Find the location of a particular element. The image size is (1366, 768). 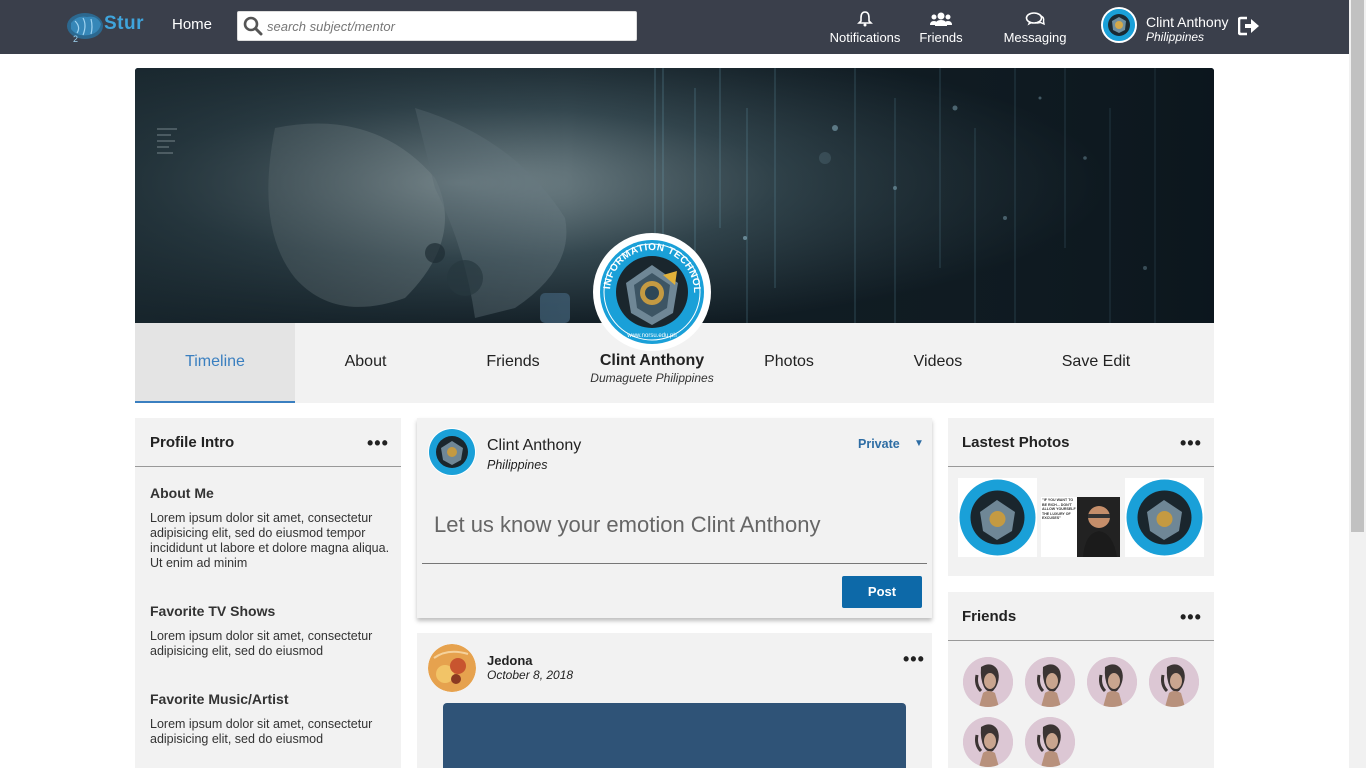

search-input is located at coordinates (447, 26).